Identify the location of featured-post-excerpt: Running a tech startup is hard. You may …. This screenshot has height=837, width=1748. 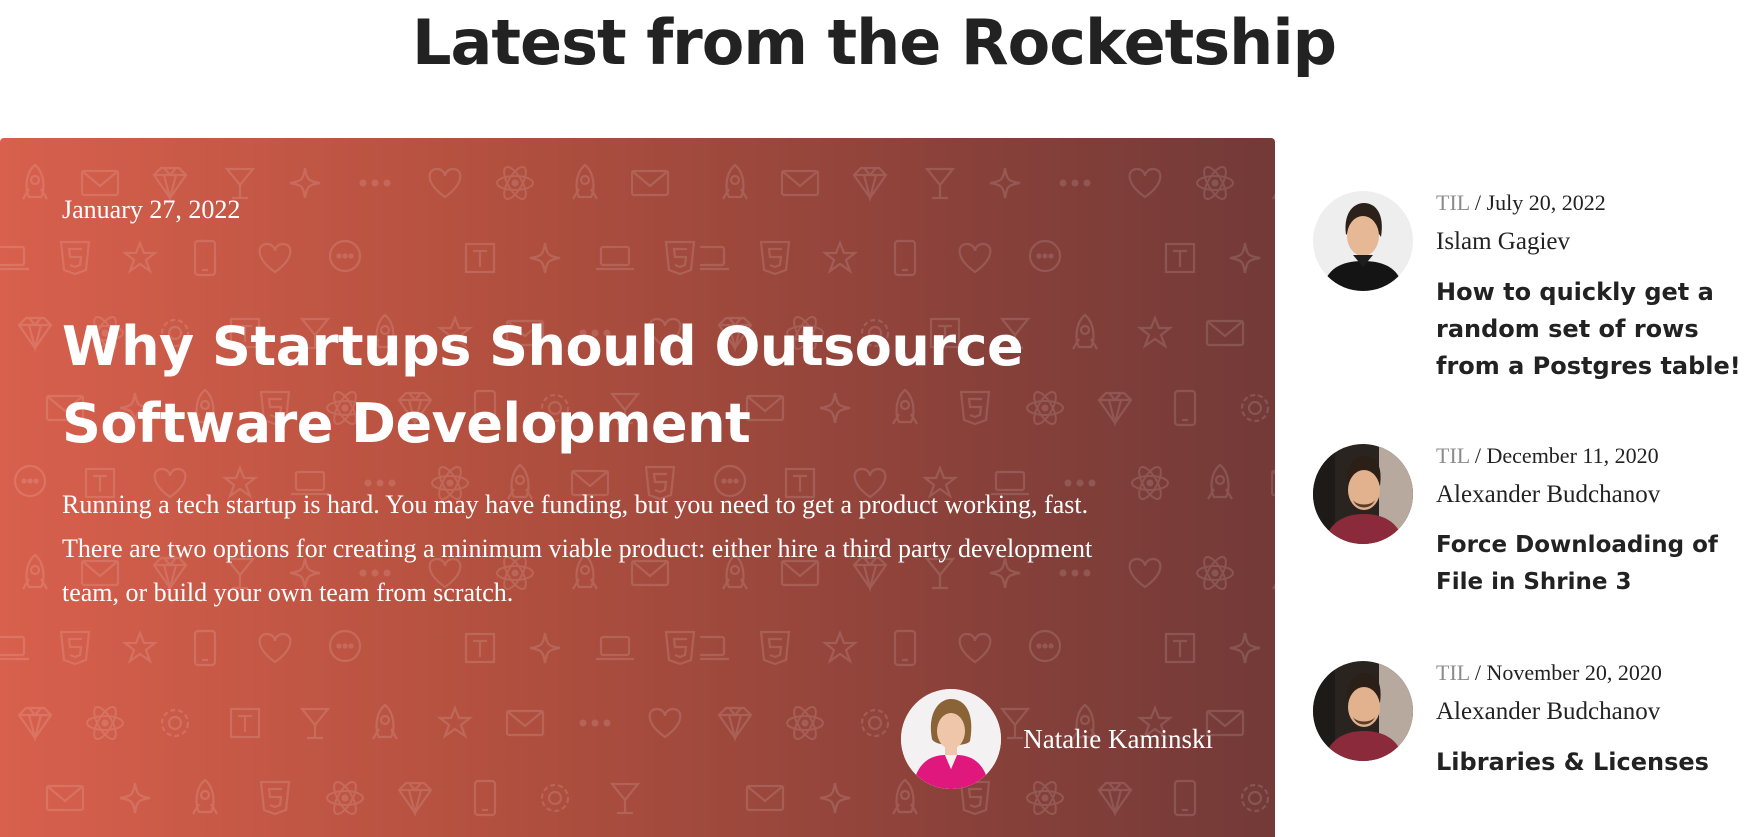
(577, 548).